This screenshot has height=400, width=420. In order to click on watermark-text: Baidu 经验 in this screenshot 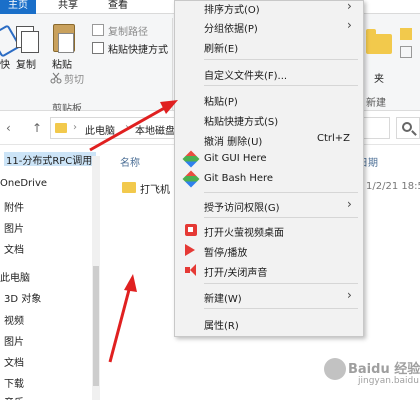, I will do `click(384, 369)`.